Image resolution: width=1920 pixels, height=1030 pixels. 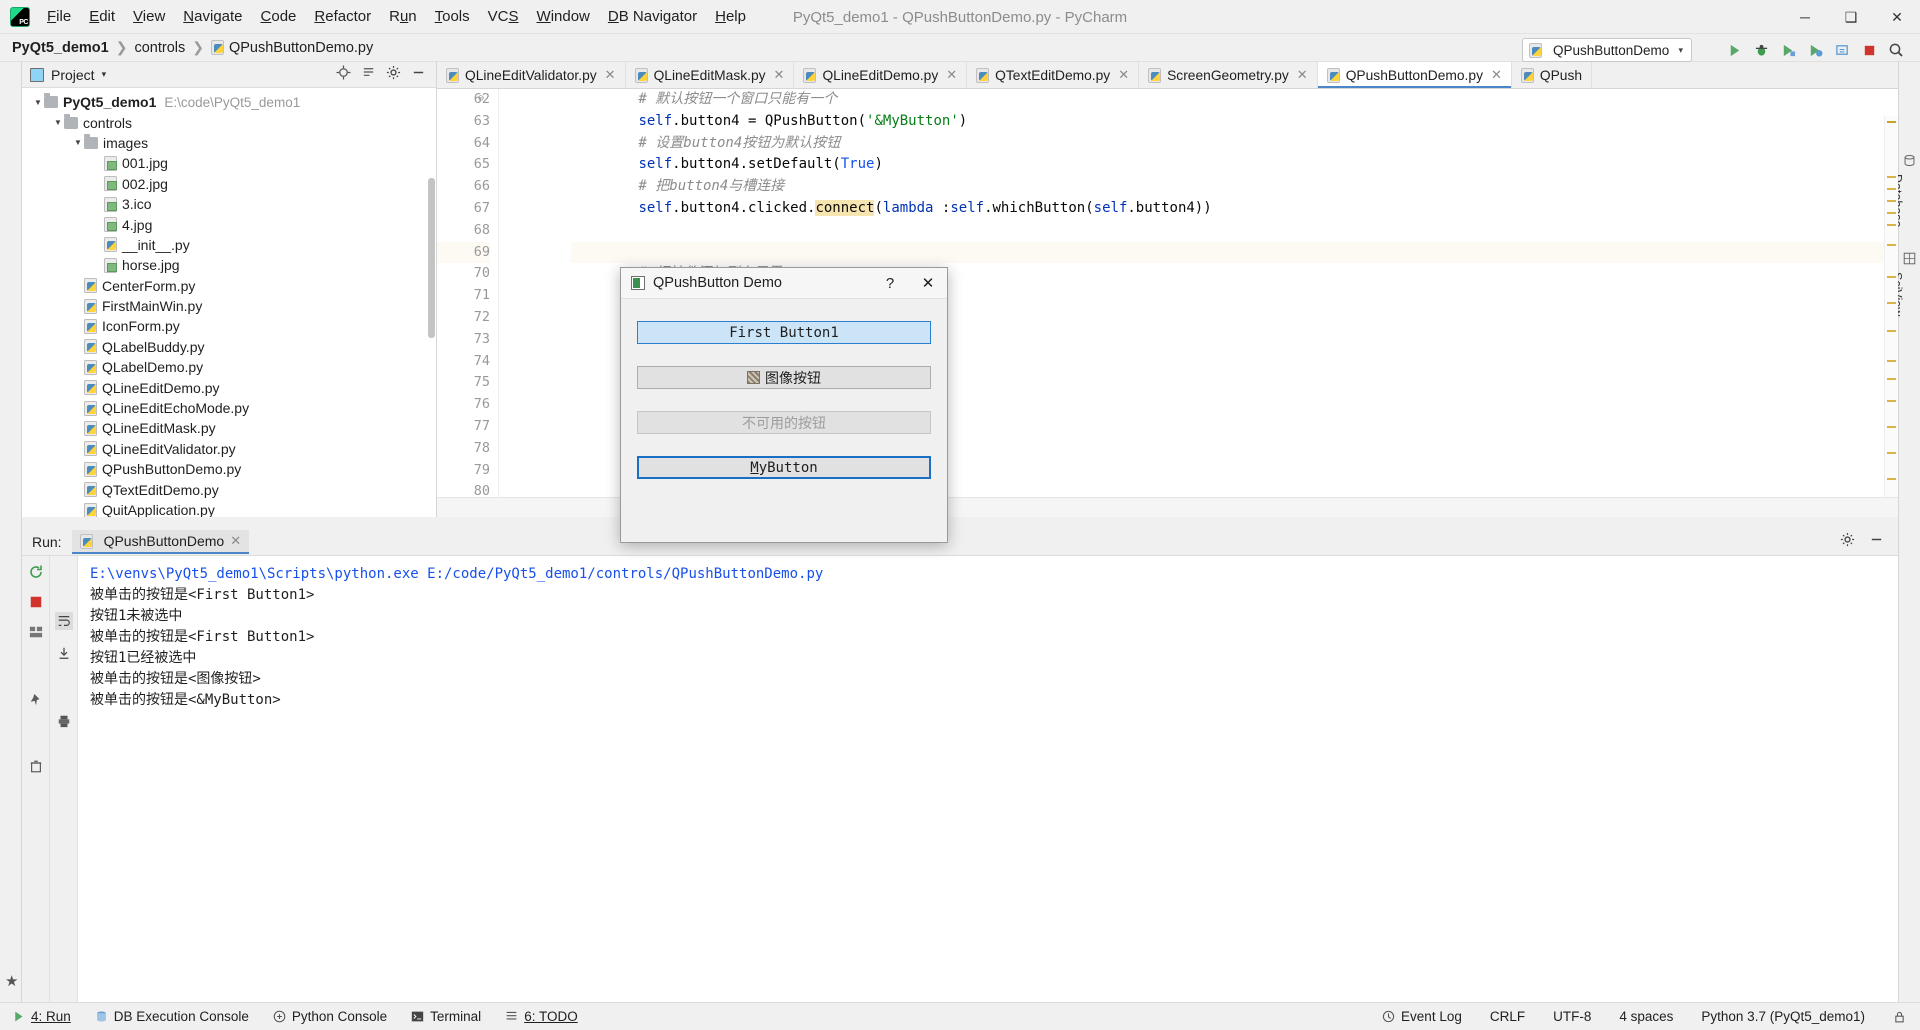 What do you see at coordinates (11, 981) in the screenshot?
I see `favorites-star-icon: ★` at bounding box center [11, 981].